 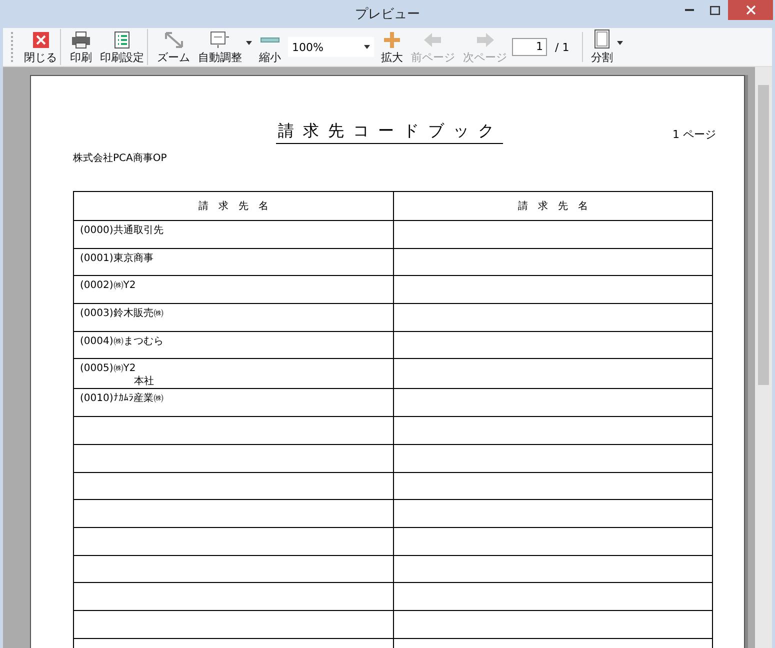 What do you see at coordinates (270, 40) in the screenshot?
I see `minus-icon` at bounding box center [270, 40].